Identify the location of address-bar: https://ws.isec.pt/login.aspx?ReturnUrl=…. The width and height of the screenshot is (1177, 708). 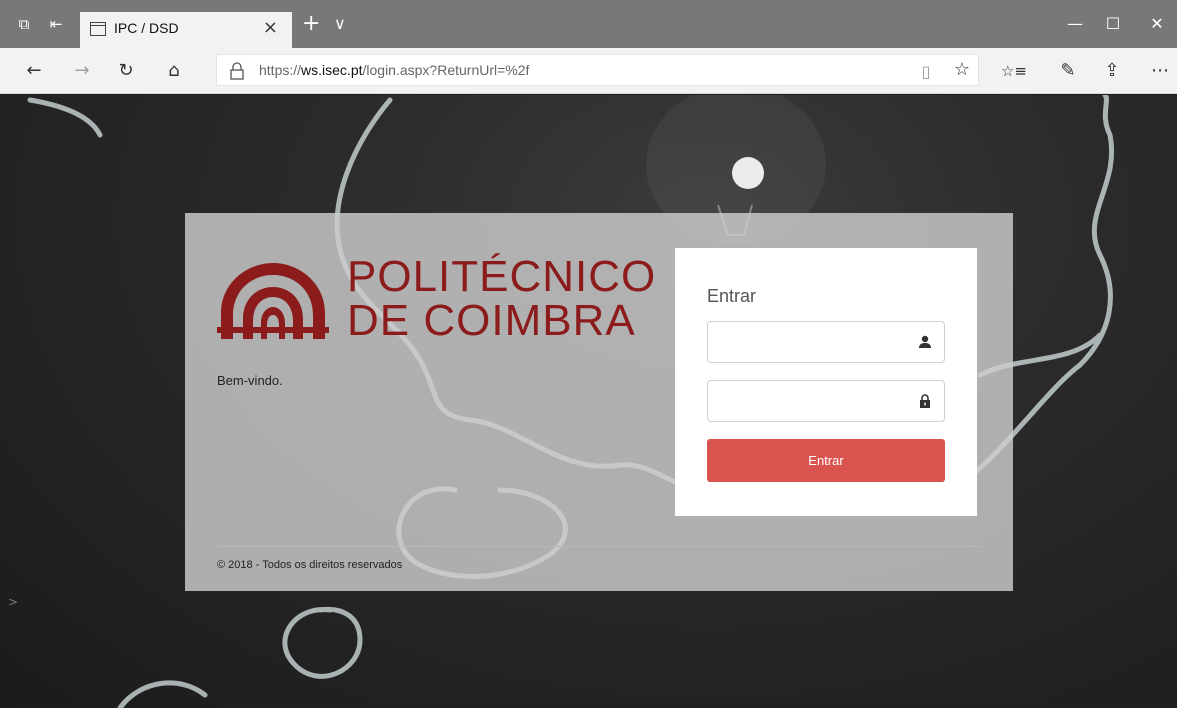
(597, 70).